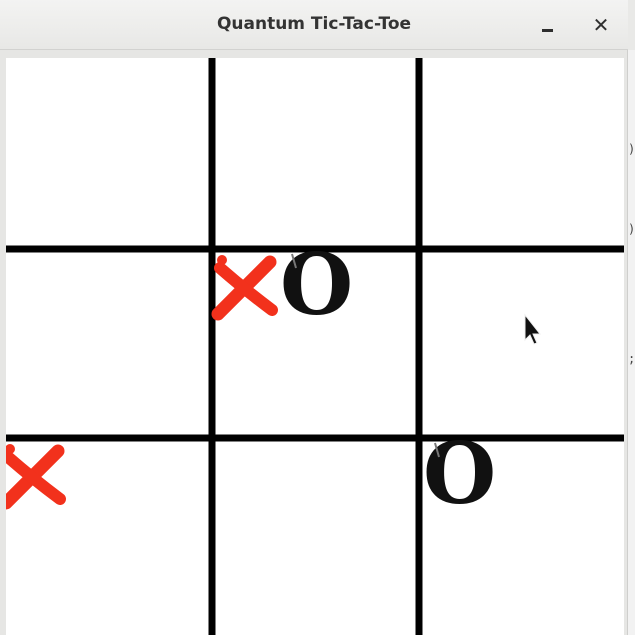 This screenshot has width=635, height=635. What do you see at coordinates (521, 153) in the screenshot?
I see `board-cell-r0-c2` at bounding box center [521, 153].